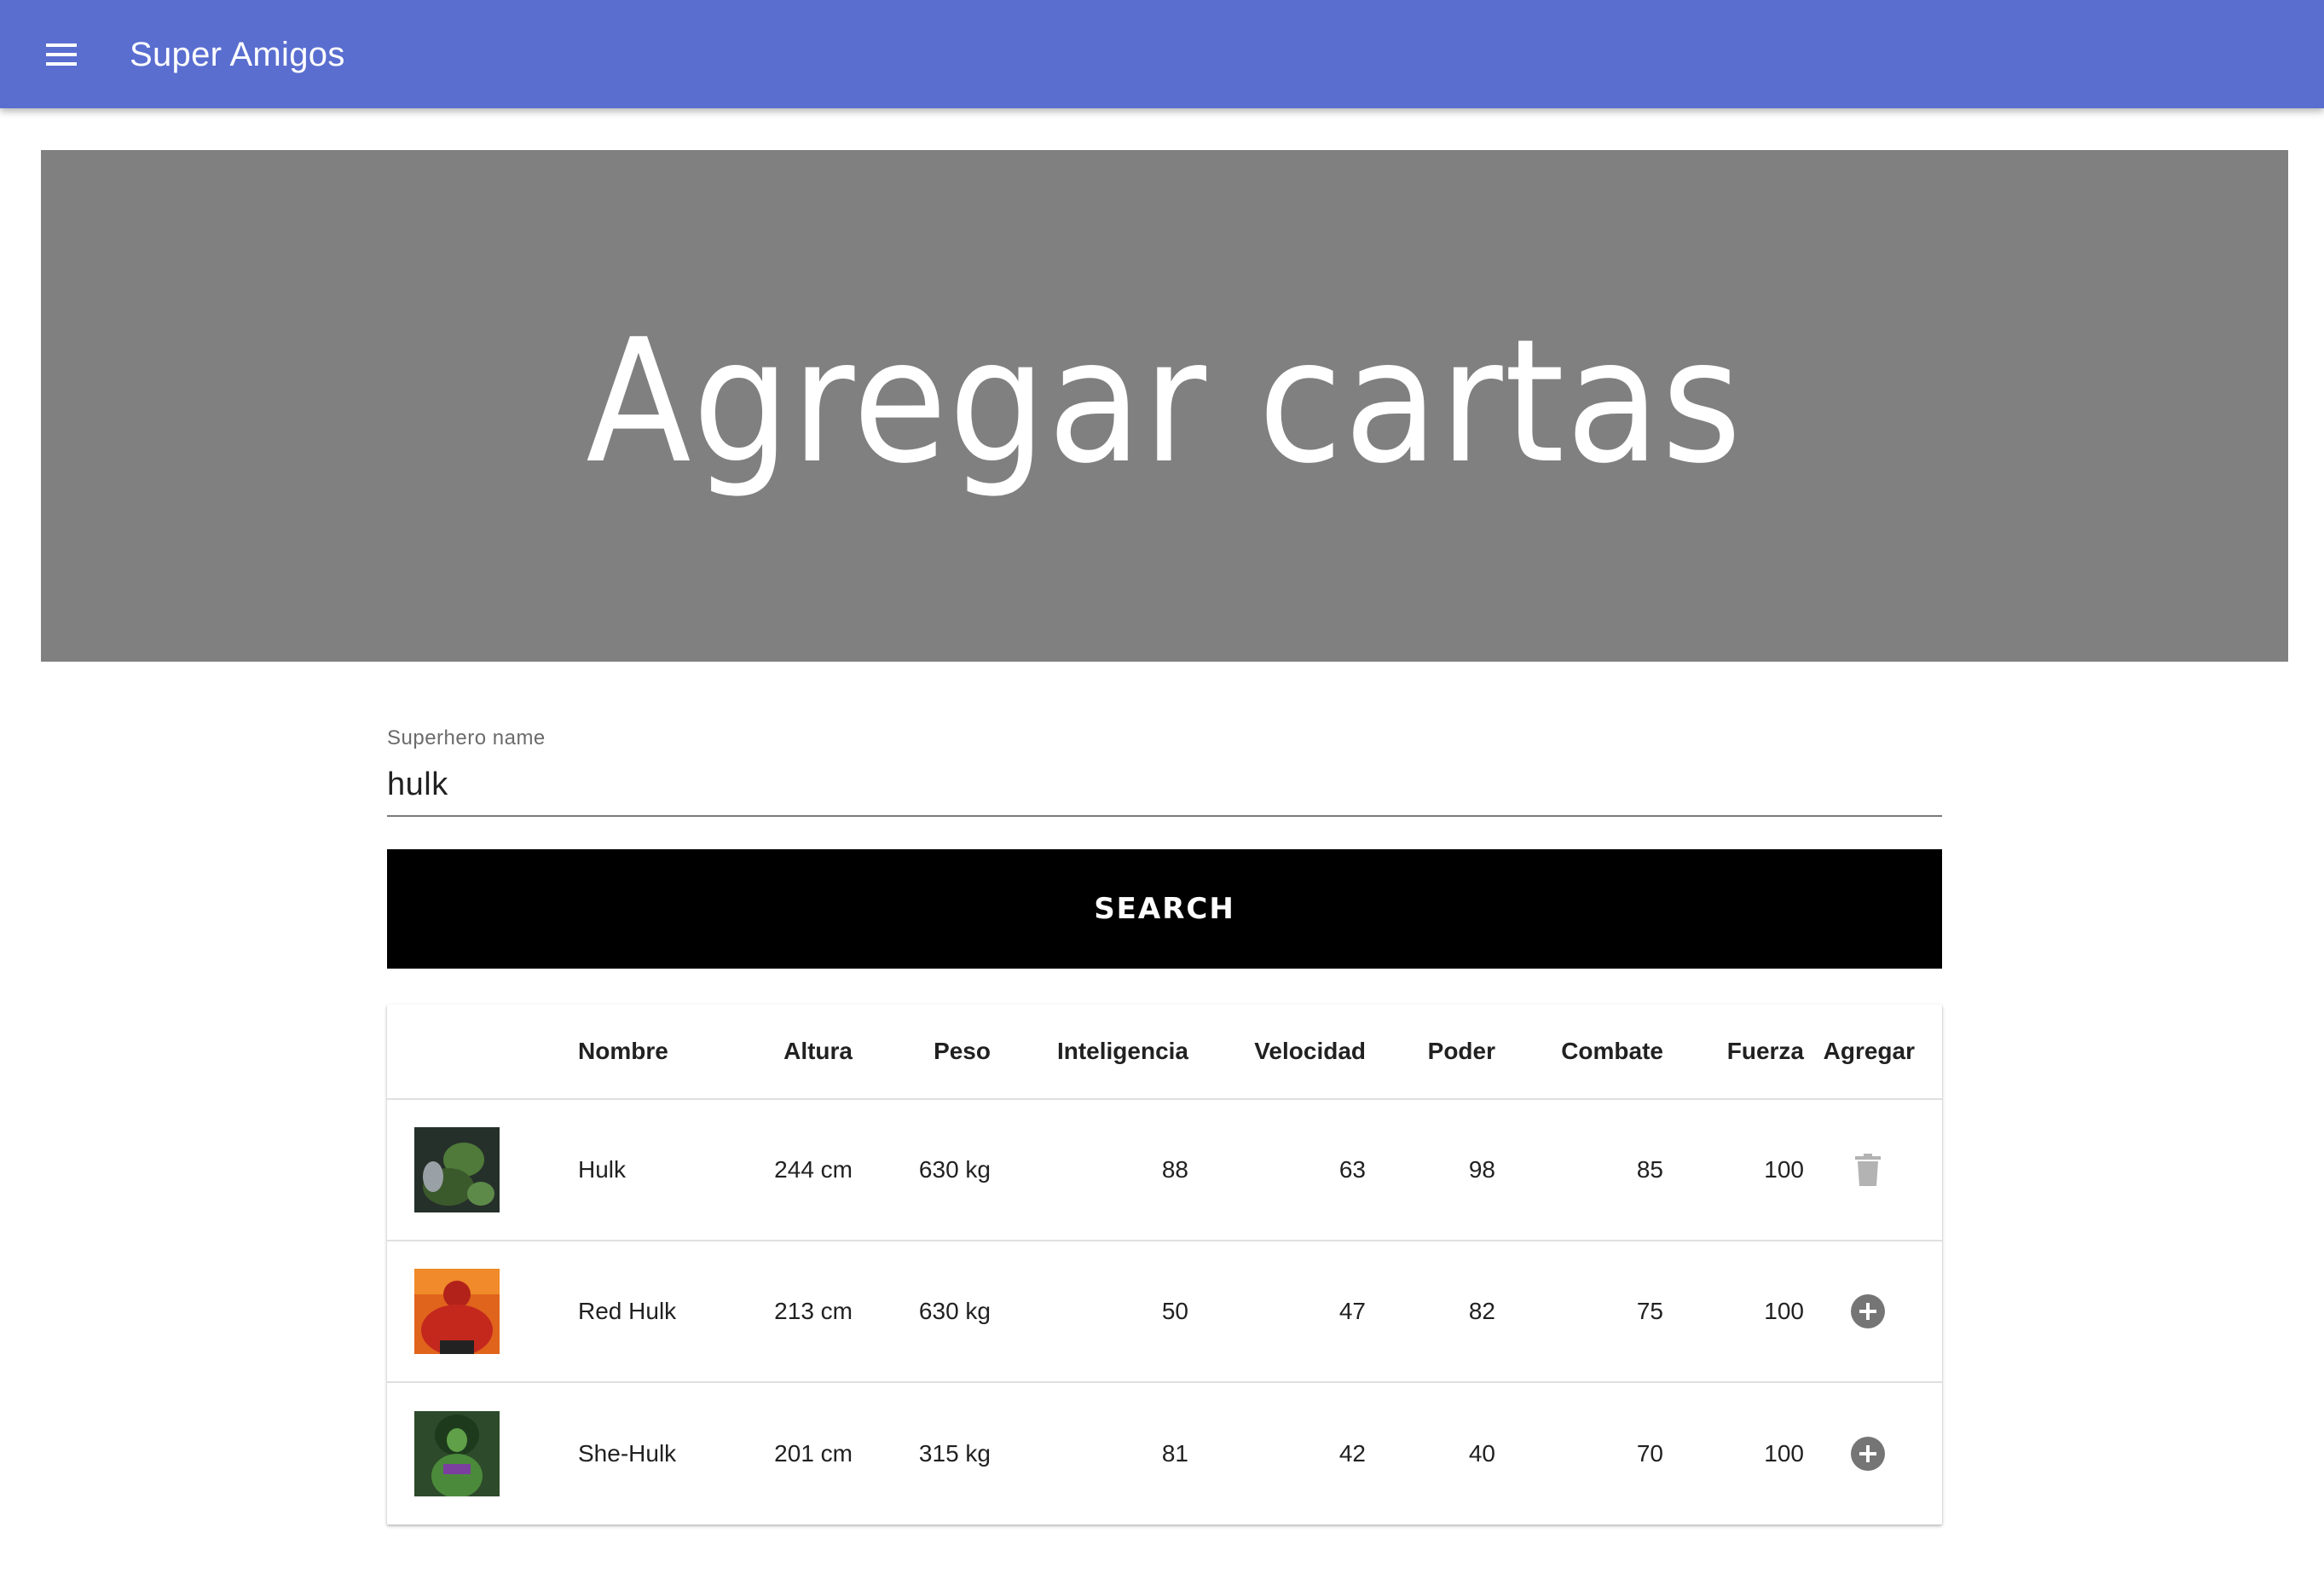 This screenshot has width=2324, height=1574. I want to click on cell-speed: 63, so click(1352, 1169).